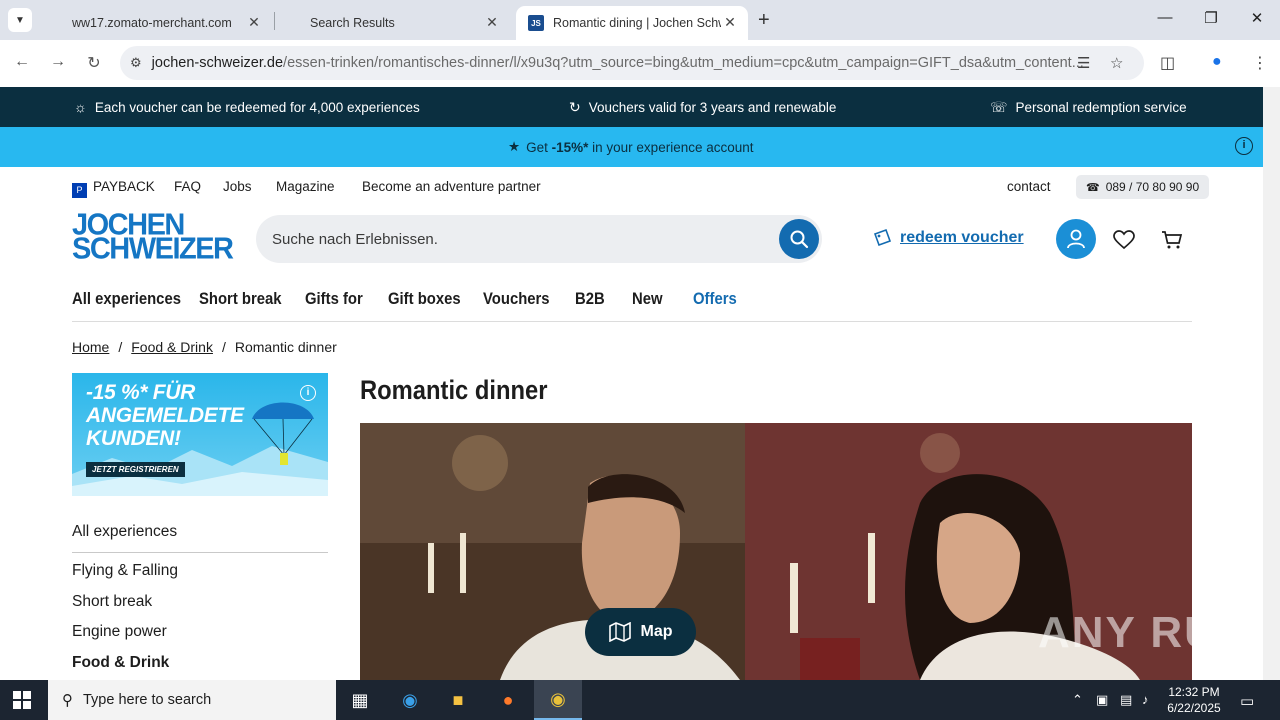 The width and height of the screenshot is (1280, 720). Describe the element at coordinates (153, 249) in the screenshot. I see `logo-line-2: SCHWEIZER` at that location.